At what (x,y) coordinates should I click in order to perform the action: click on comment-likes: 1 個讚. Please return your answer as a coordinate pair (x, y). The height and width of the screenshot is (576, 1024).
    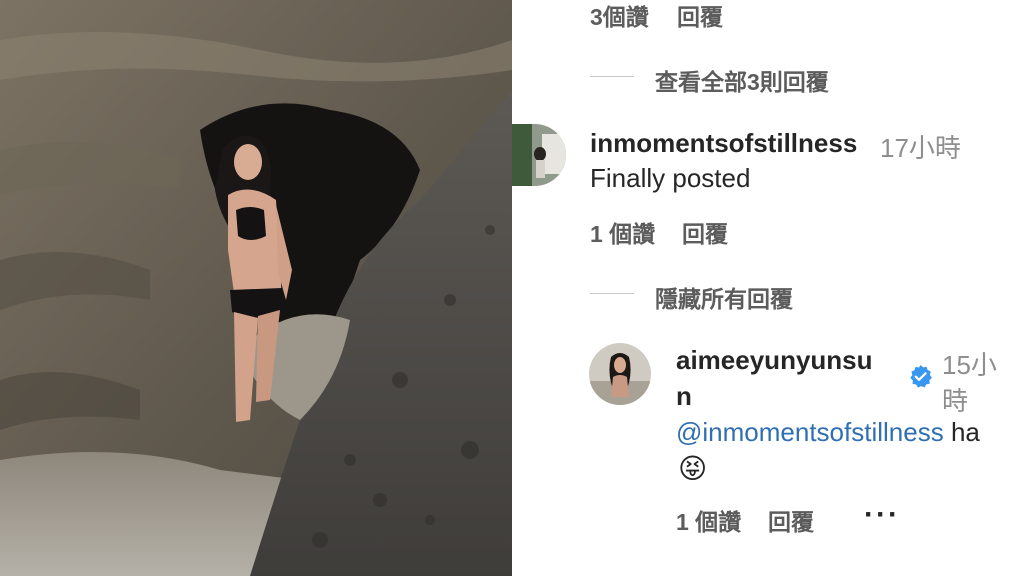
    Looking at the image, I should click on (622, 232).